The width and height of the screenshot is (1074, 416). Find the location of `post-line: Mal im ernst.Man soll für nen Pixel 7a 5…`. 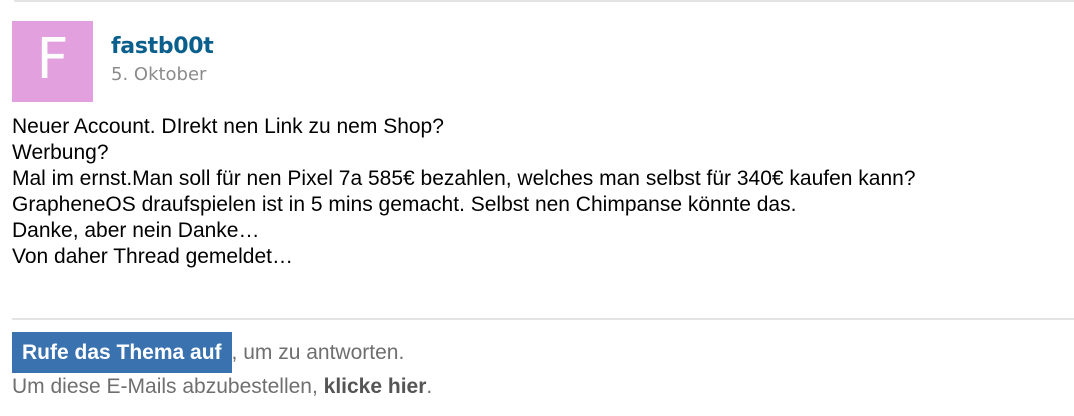

post-line: Mal im ernst.Man soll für nen Pixel 7a 5… is located at coordinates (464, 178).